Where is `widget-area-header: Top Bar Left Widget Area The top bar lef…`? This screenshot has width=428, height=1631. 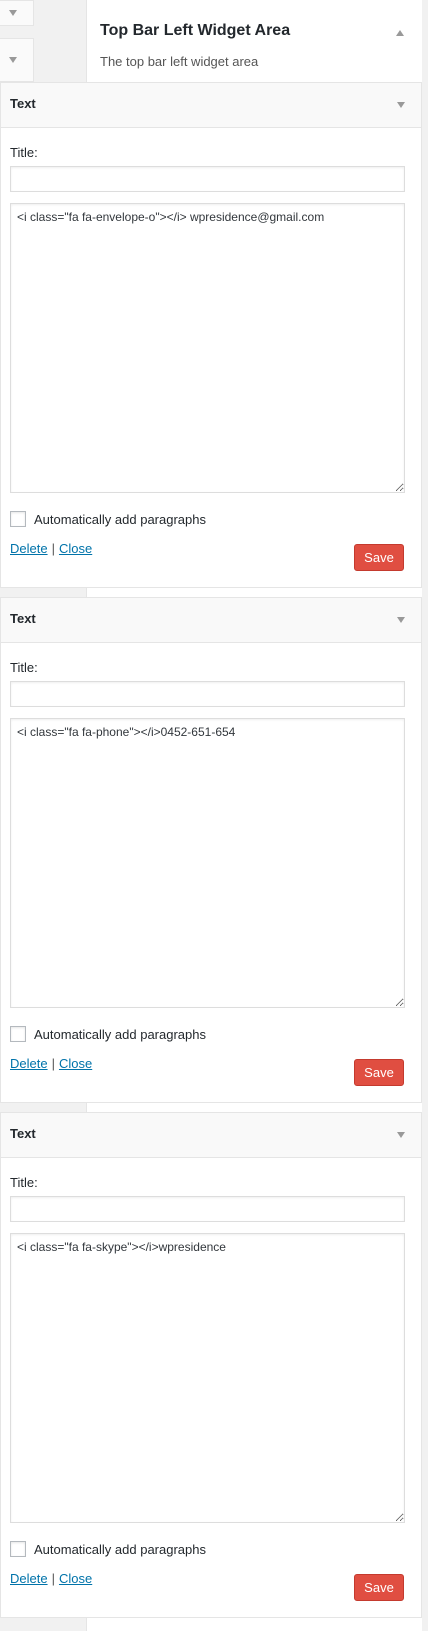
widget-area-header: Top Bar Left Widget Area The top bar lef… is located at coordinates (260, 43).